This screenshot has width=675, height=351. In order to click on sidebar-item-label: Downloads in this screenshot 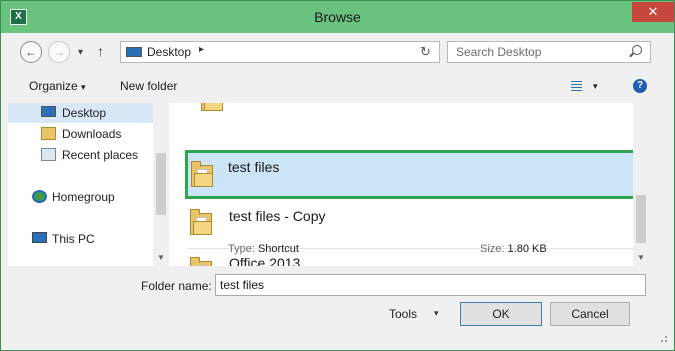, I will do `click(92, 134)`.